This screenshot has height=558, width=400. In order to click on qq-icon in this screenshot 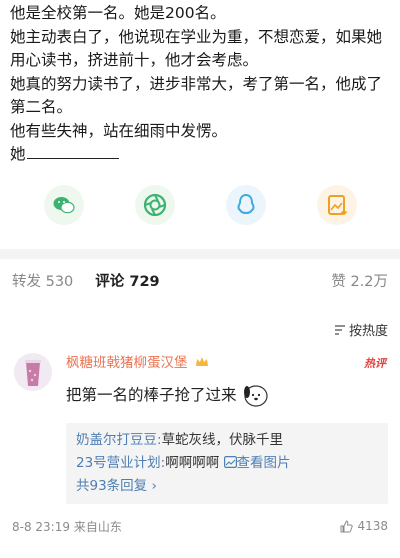, I will do `click(245, 204)`.